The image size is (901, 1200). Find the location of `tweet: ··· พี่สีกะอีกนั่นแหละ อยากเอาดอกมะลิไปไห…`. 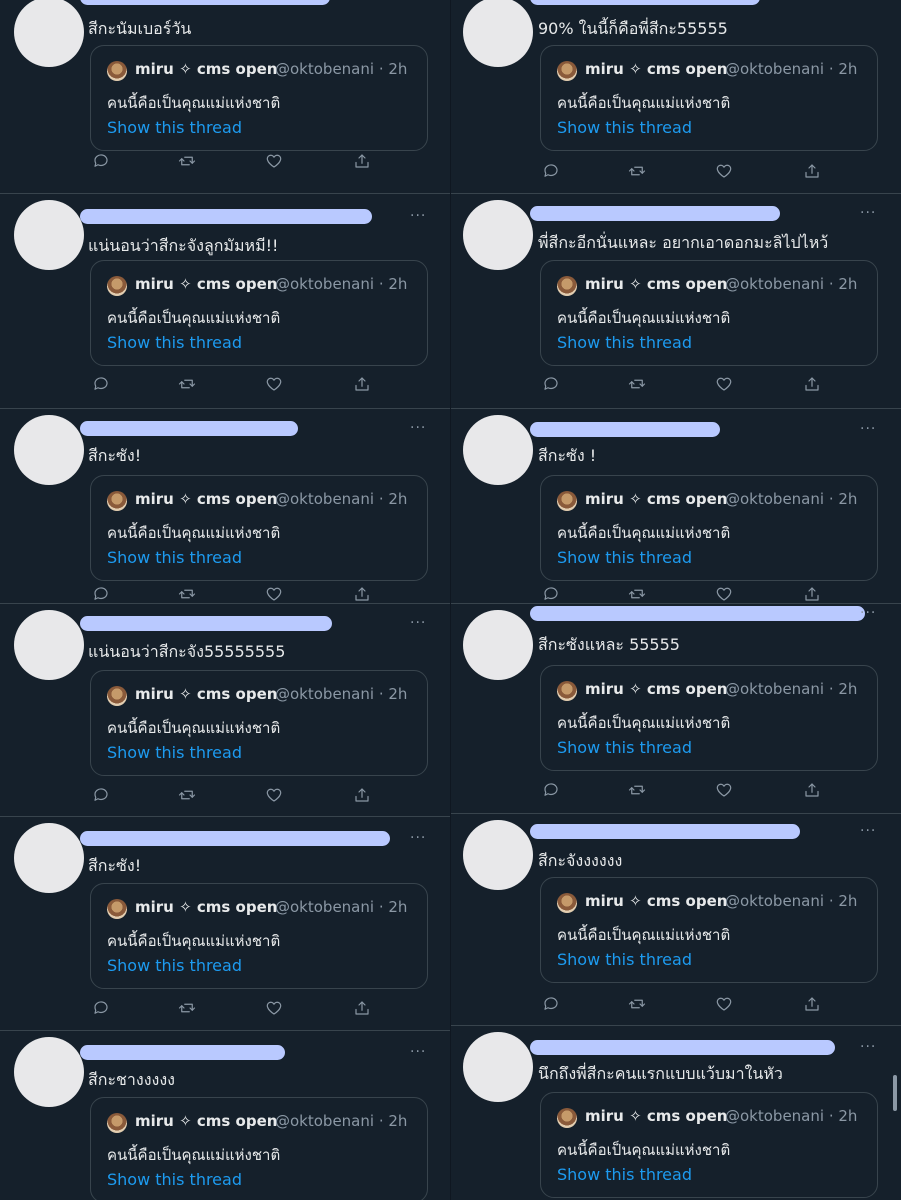

tweet: ··· พี่สีกะอีกนั่นแหละ อยากเอาดอกมะลิไปไห… is located at coordinates (676, 300).